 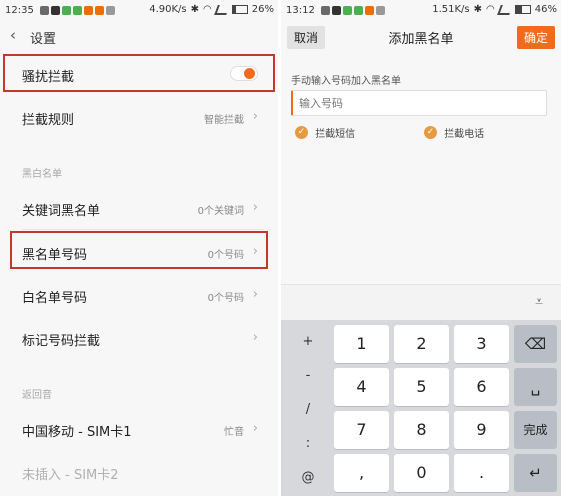 I want to click on marked-number-row: 标记号码拦截 ›, so click(x=139, y=337).